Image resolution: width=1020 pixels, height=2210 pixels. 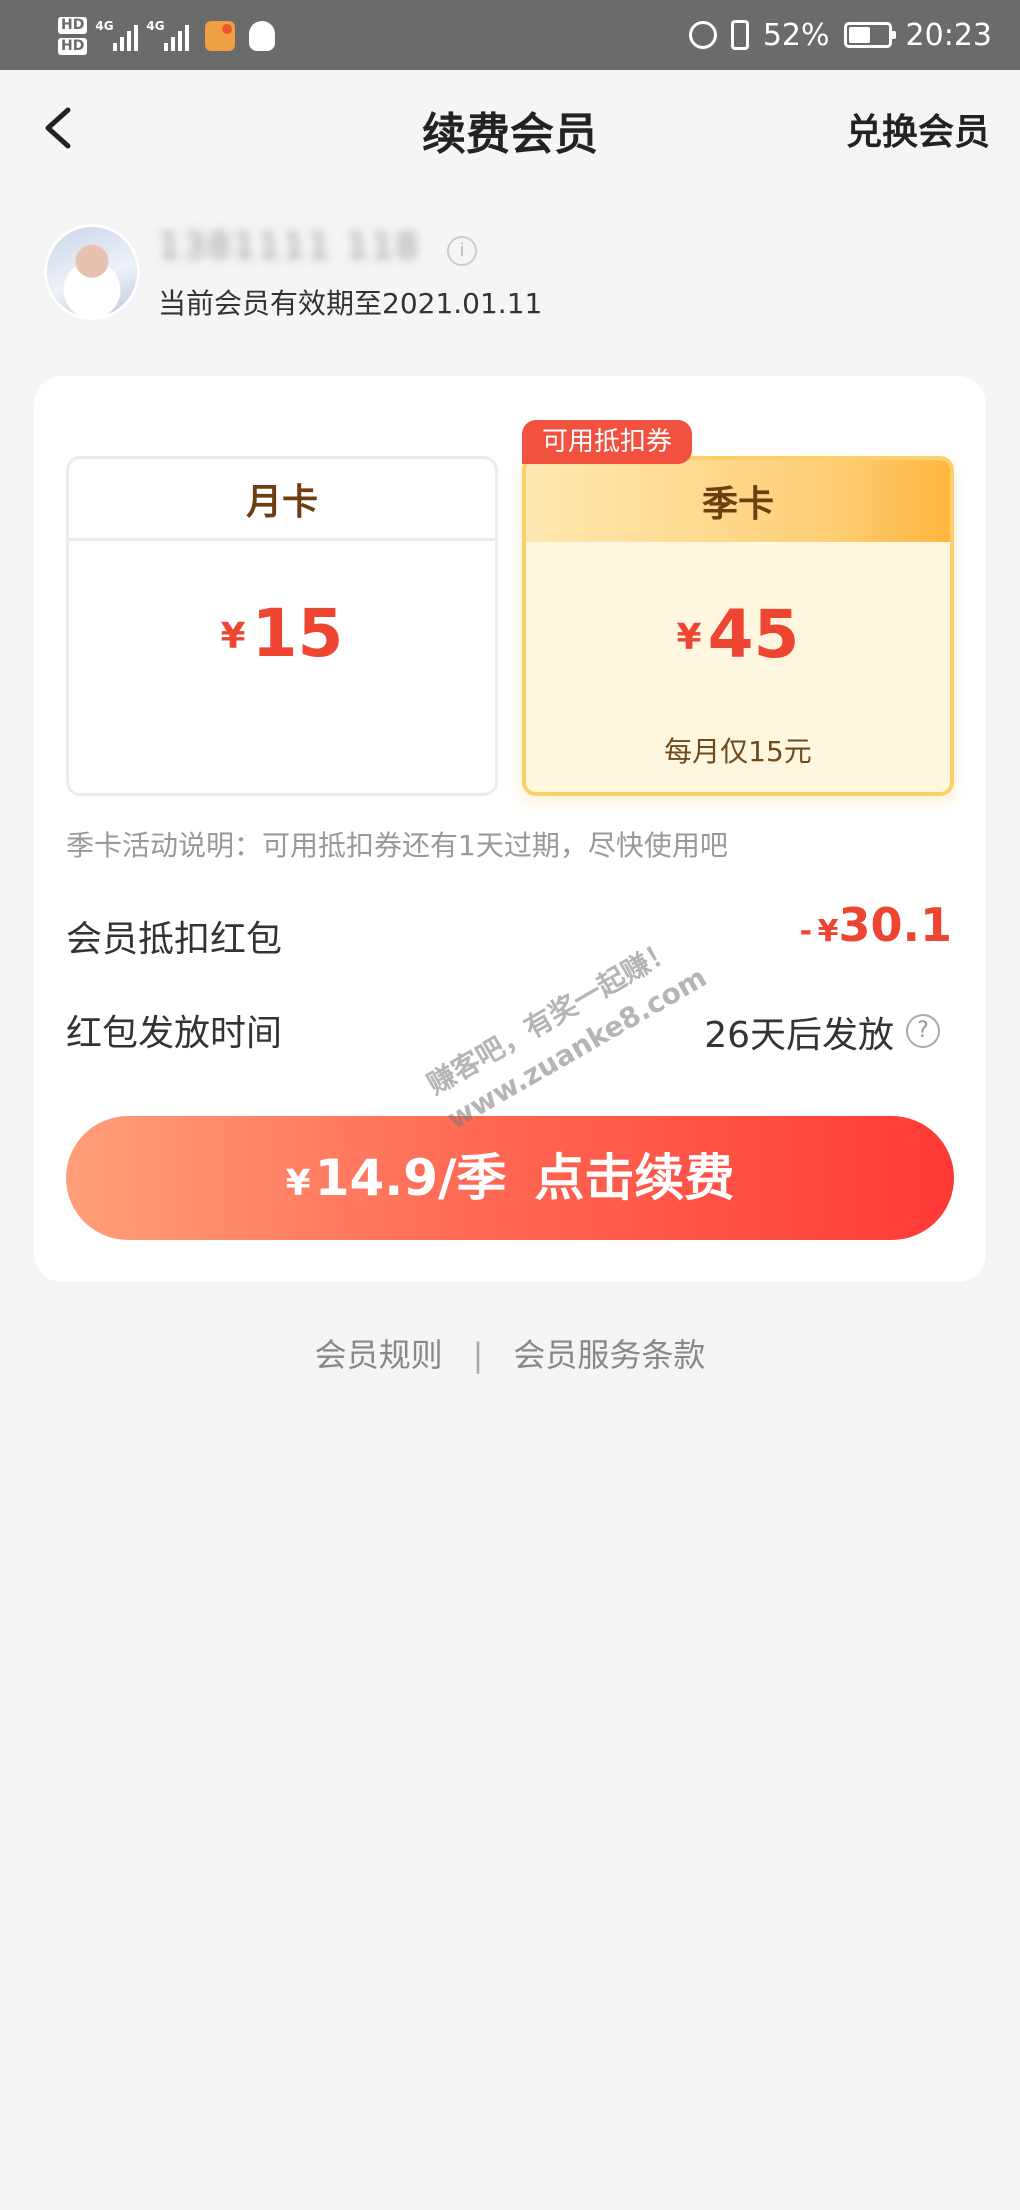 What do you see at coordinates (510, 1353) in the screenshot?
I see `footer-links: 会员规则 | 会员服务条款` at bounding box center [510, 1353].